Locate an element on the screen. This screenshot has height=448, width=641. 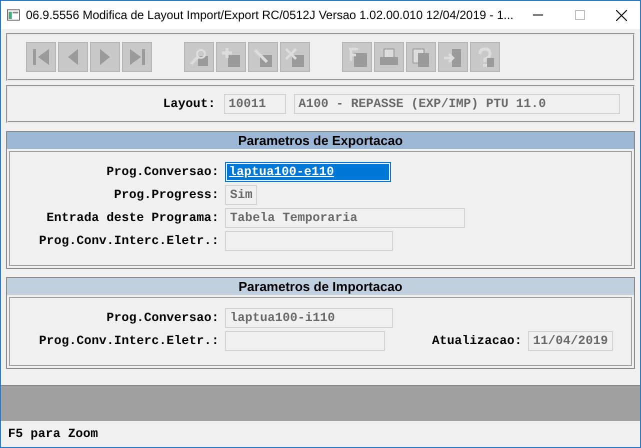
search-icon is located at coordinates (199, 57).